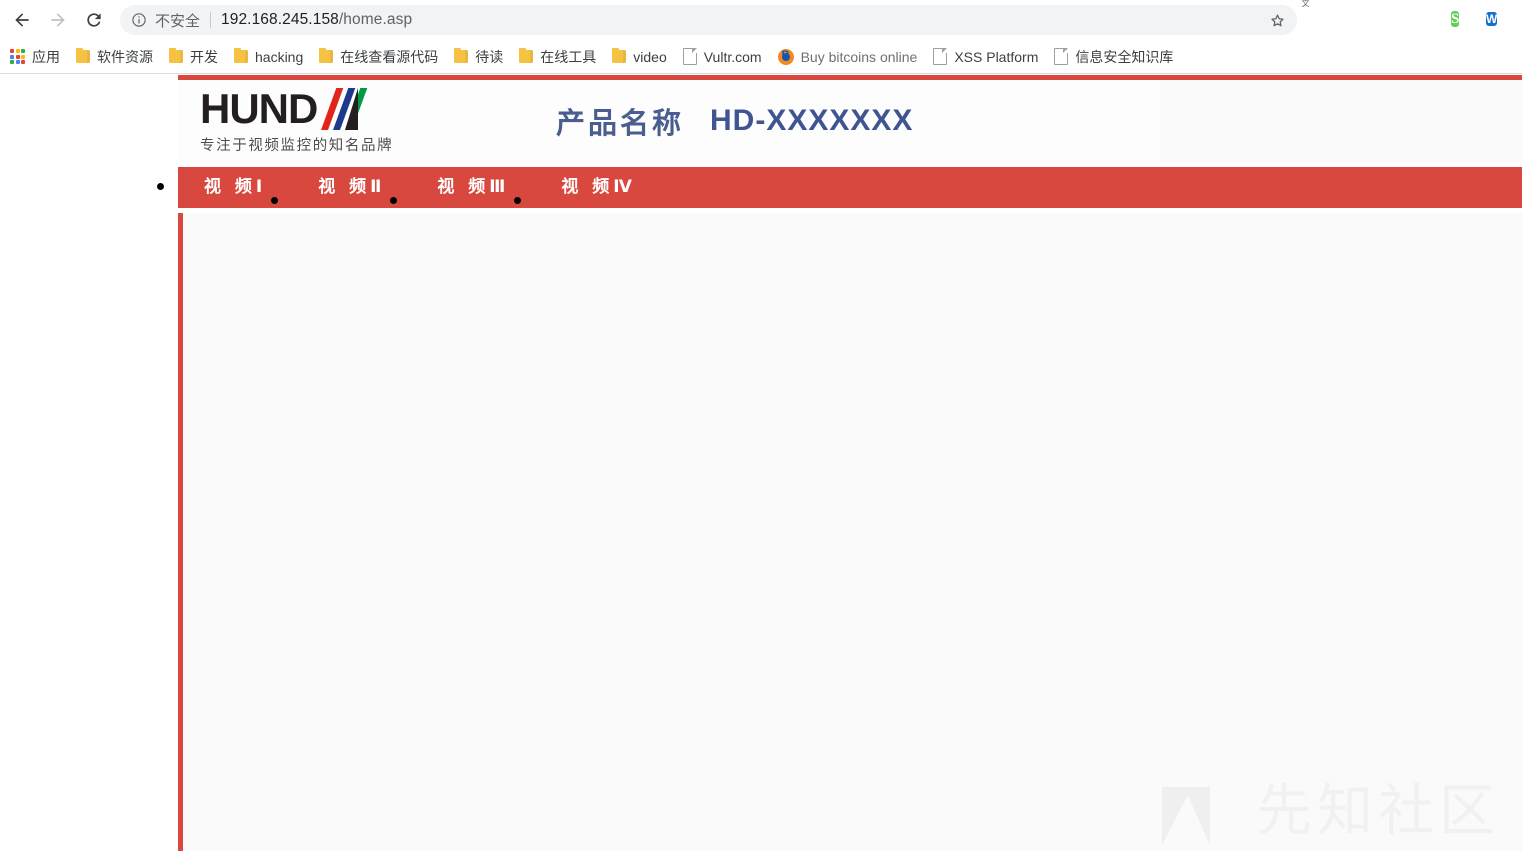 The width and height of the screenshot is (1522, 854). I want to click on navigation-buttons, so click(56, 20).